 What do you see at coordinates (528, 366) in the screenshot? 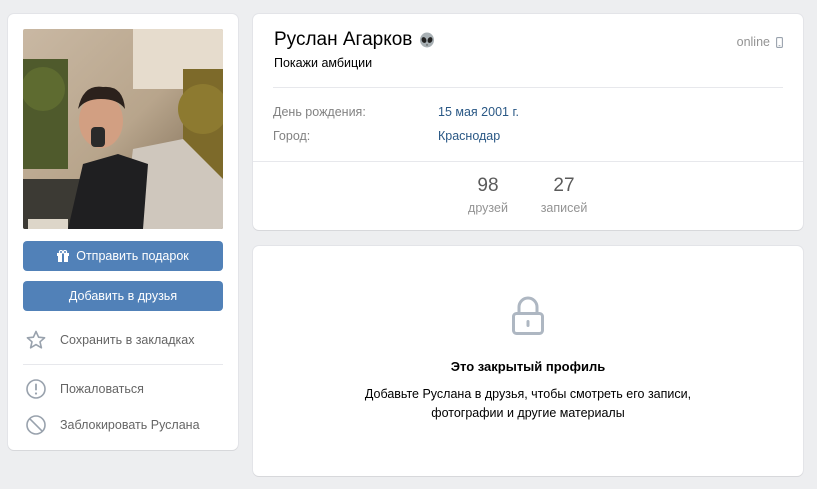
I see `closed-profile-title: Это закрытый профиль` at bounding box center [528, 366].